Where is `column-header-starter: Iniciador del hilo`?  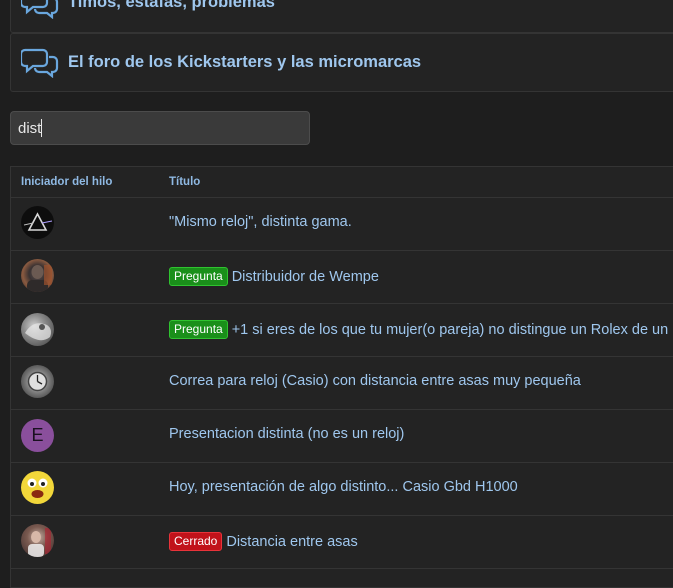
column-header-starter: Iniciador del hilo is located at coordinates (66, 182).